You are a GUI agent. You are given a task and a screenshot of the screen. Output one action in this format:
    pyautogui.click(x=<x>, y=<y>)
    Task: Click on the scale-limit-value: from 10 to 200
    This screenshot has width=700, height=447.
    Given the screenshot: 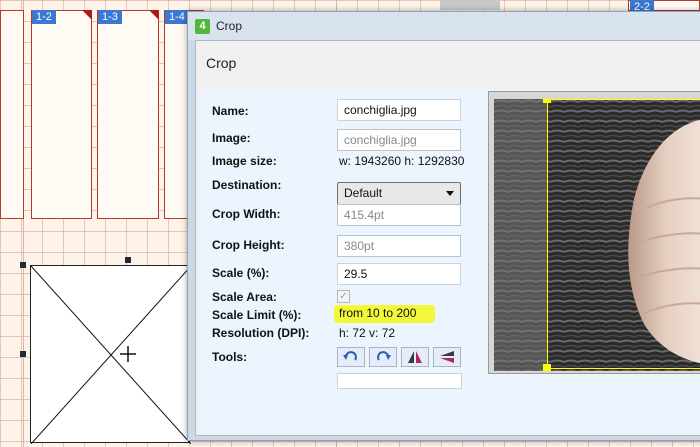 What is the action you would take?
    pyautogui.click(x=384, y=314)
    